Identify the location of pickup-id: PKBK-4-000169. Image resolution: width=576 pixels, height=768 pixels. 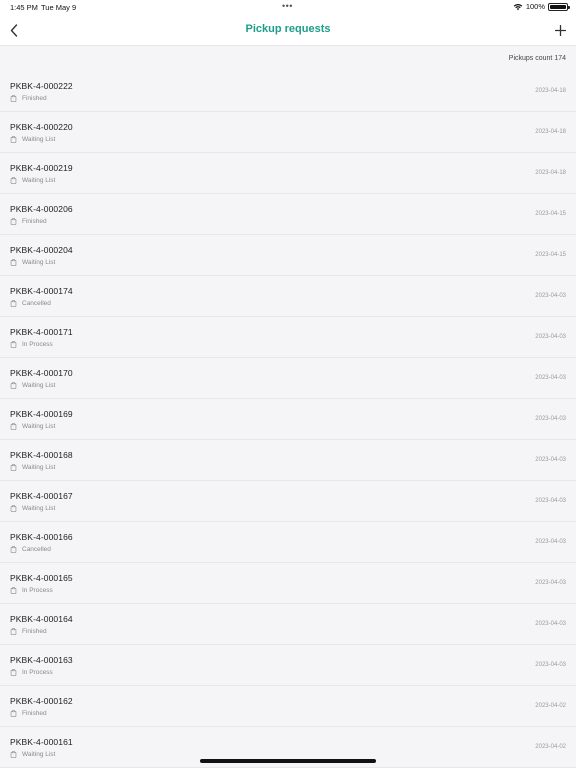
(41, 414).